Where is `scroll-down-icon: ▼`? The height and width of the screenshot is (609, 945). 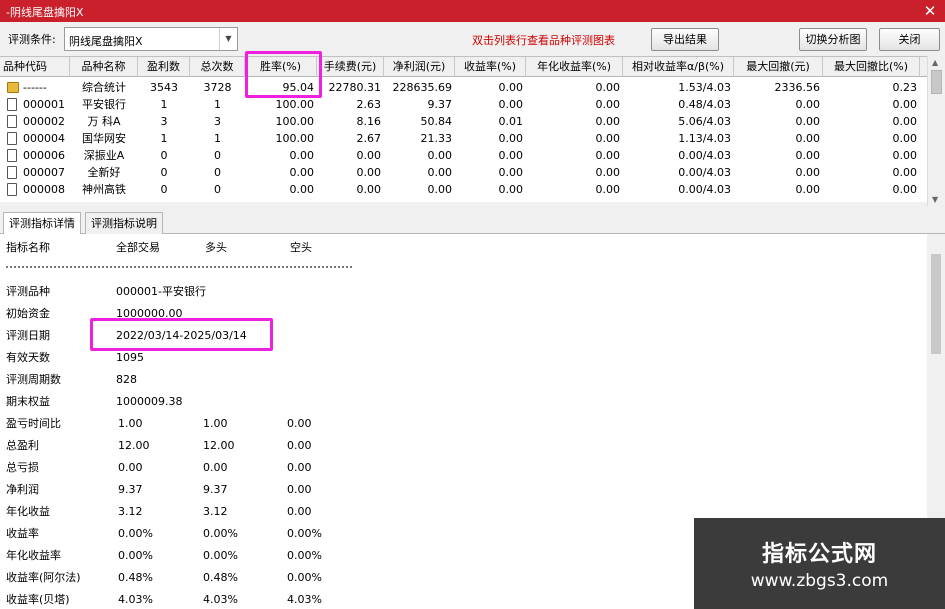
scroll-down-icon: ▼ is located at coordinates (935, 199).